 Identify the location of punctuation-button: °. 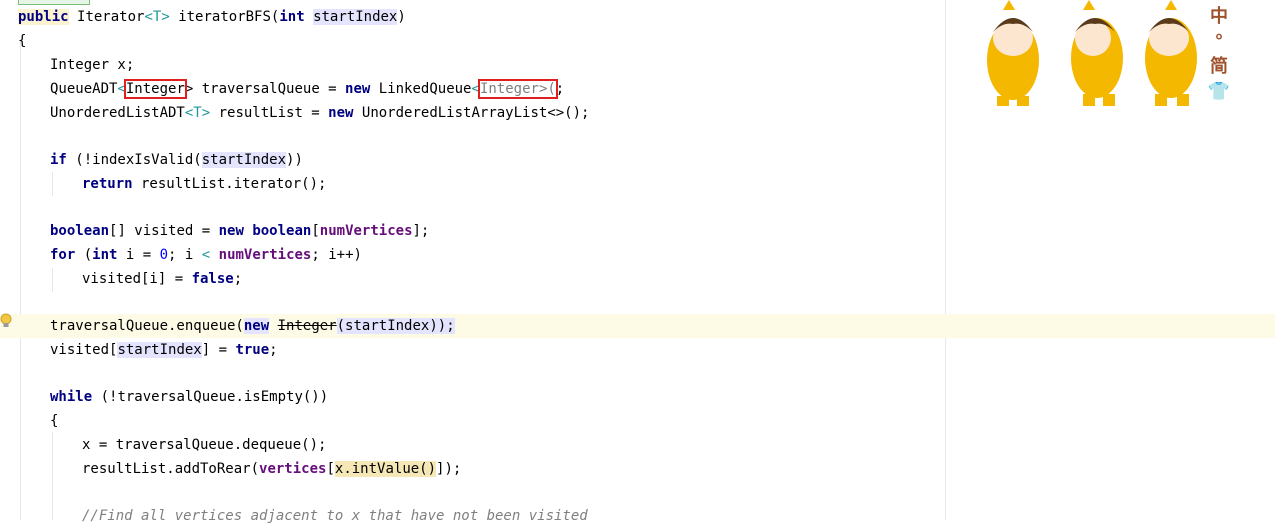
(1219, 42).